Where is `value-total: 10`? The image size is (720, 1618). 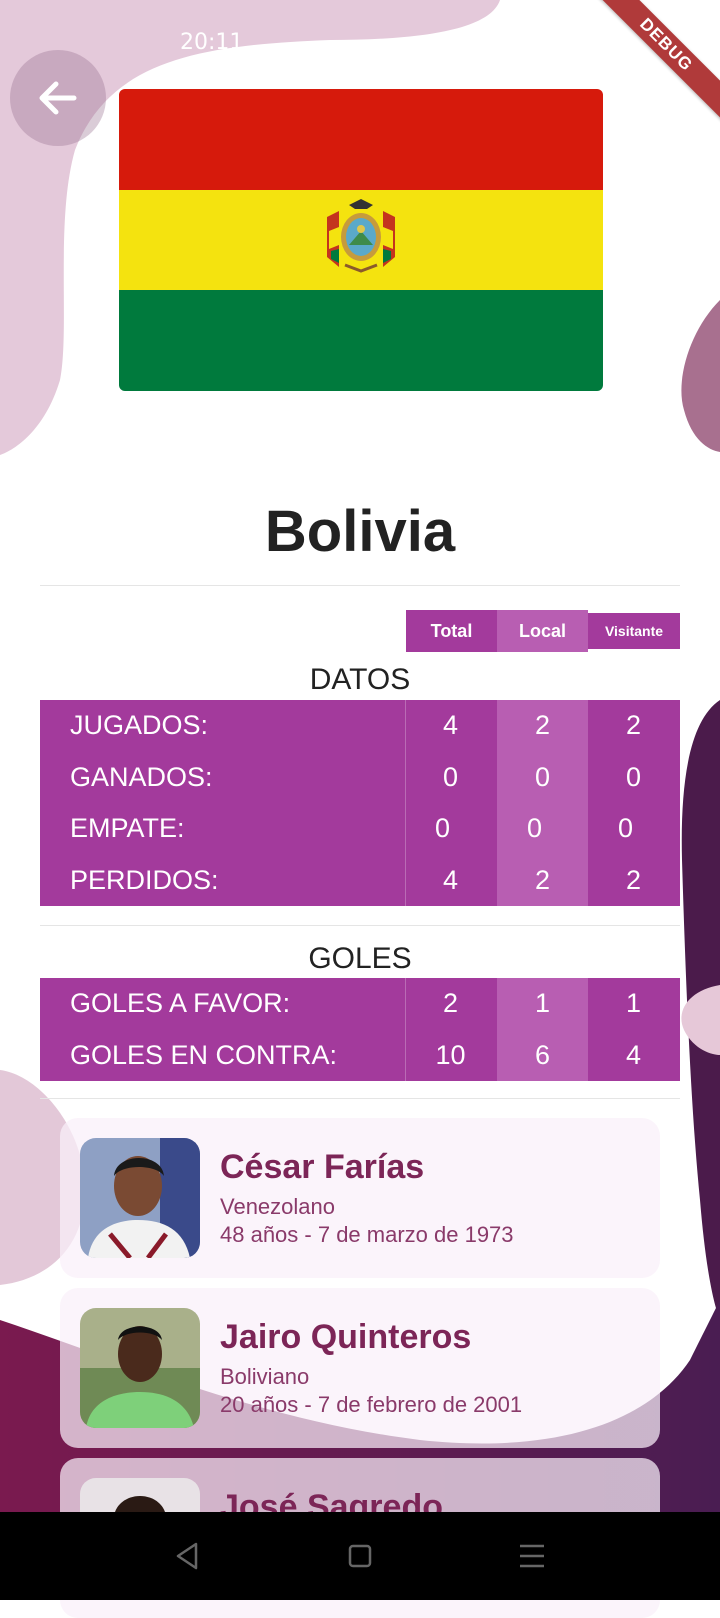 value-total: 10 is located at coordinates (450, 1054).